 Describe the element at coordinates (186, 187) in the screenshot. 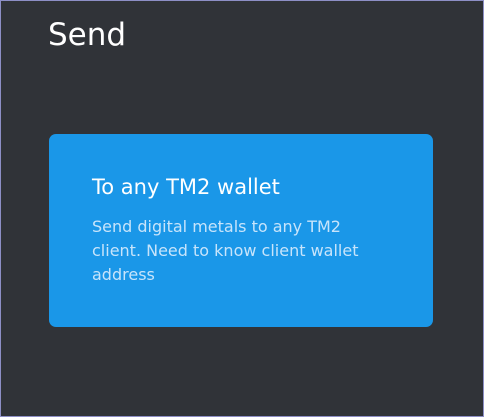

I see `card-title: To any TM2 wallet` at that location.